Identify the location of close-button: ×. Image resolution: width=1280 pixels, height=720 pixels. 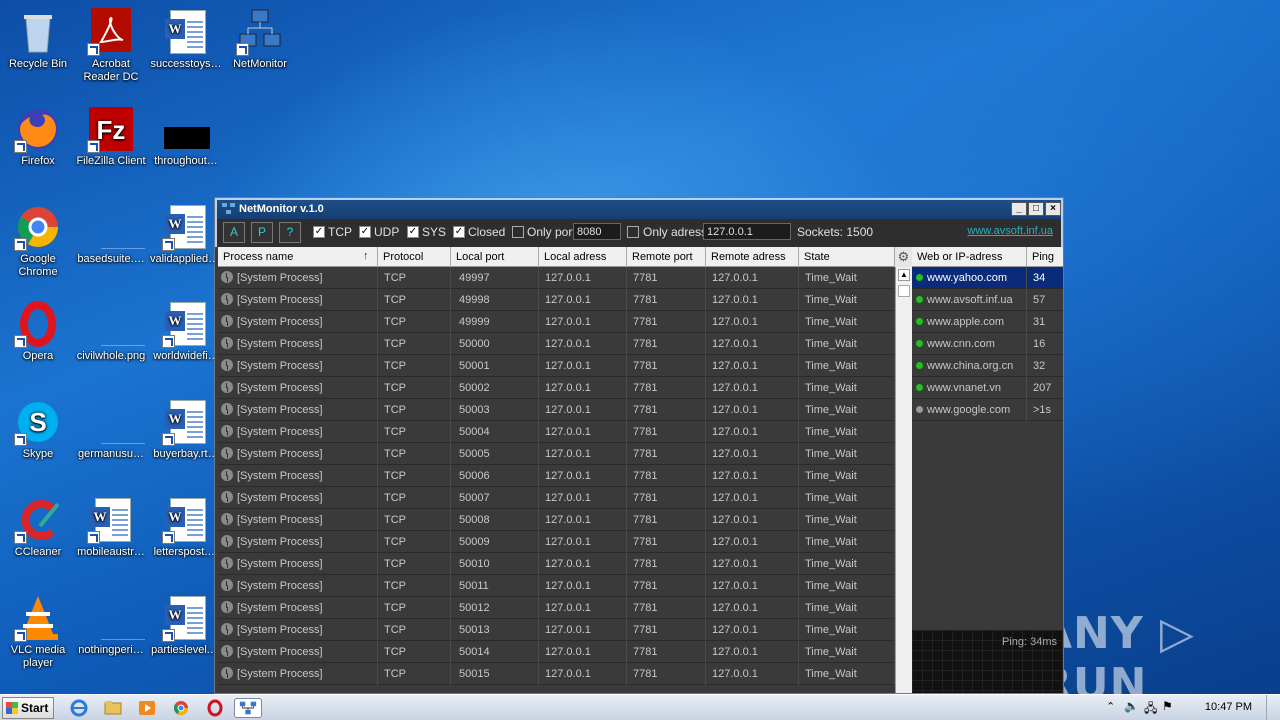
(1053, 209).